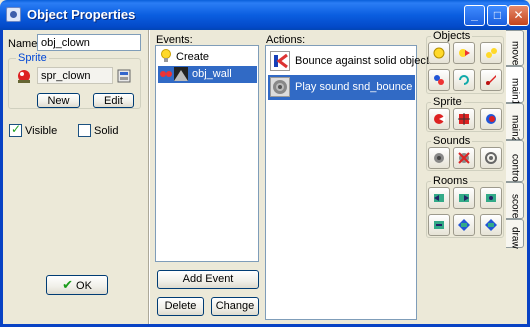 Image resolution: width=530 pixels, height=327 pixels. Describe the element at coordinates (207, 153) in the screenshot. I see `events-list: Create obj_wall` at that location.